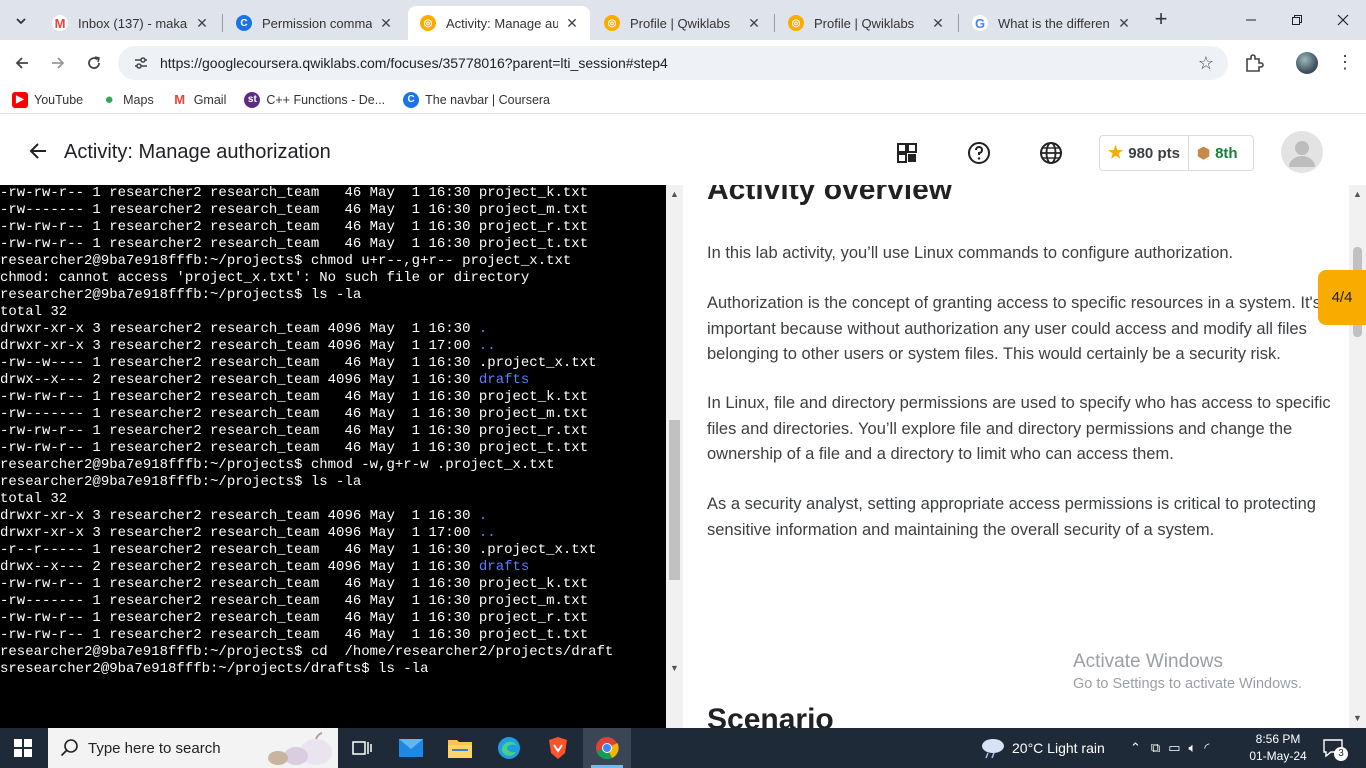 The height and width of the screenshot is (768, 1366). I want to click on terminal-scroll-thumb, so click(674, 500).